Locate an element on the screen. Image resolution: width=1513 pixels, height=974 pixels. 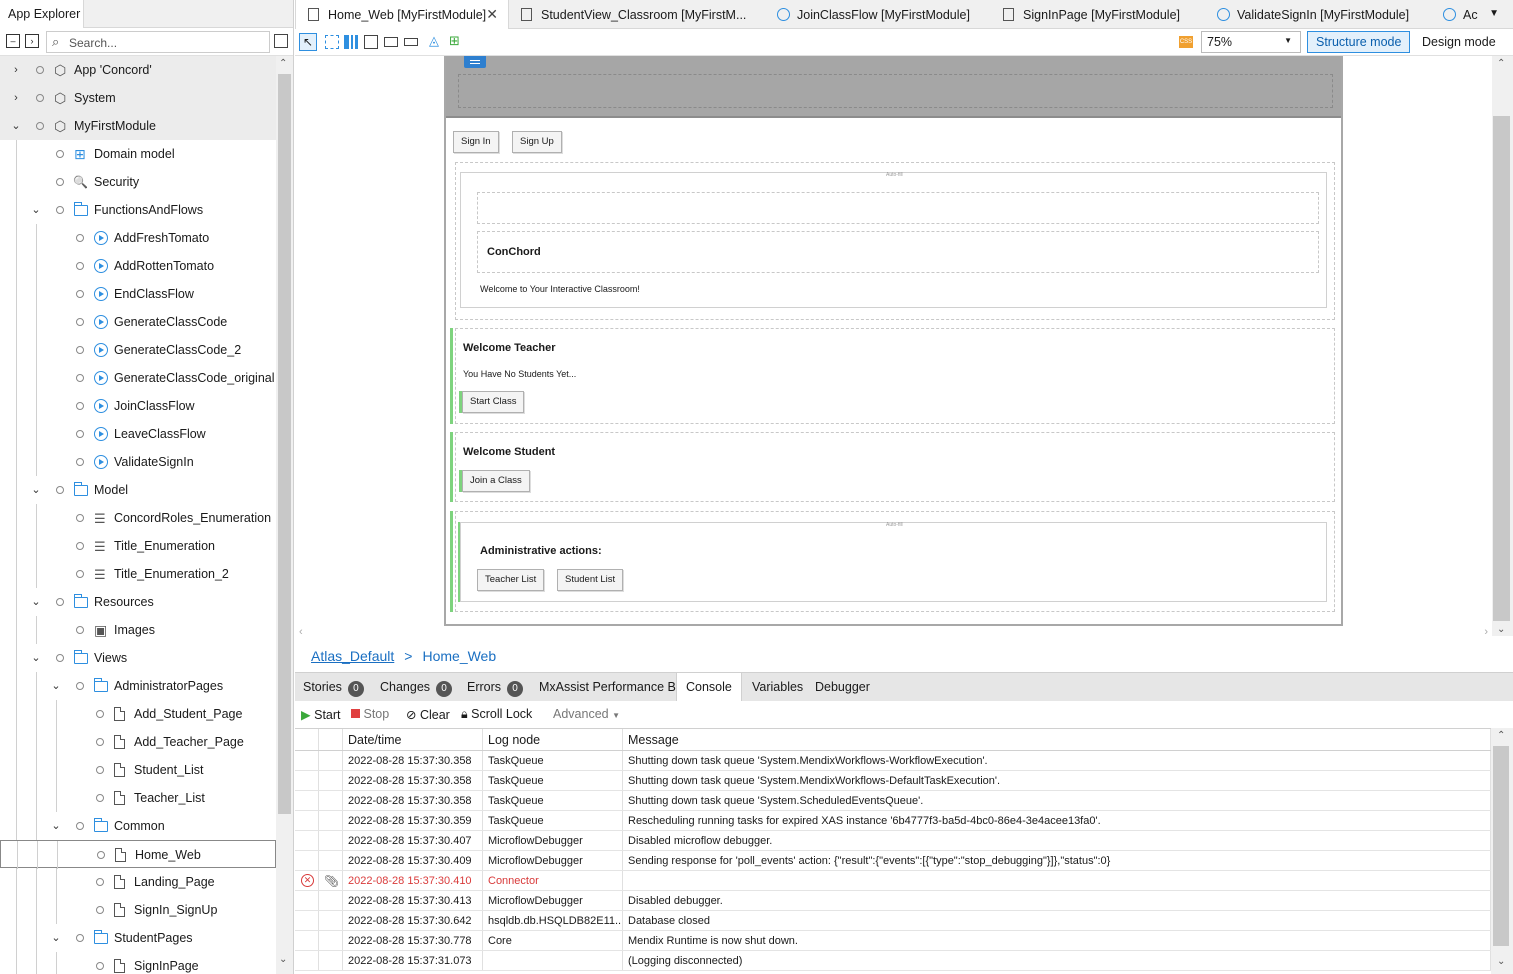
design-mode-button: Design mode is located at coordinates (1459, 42).